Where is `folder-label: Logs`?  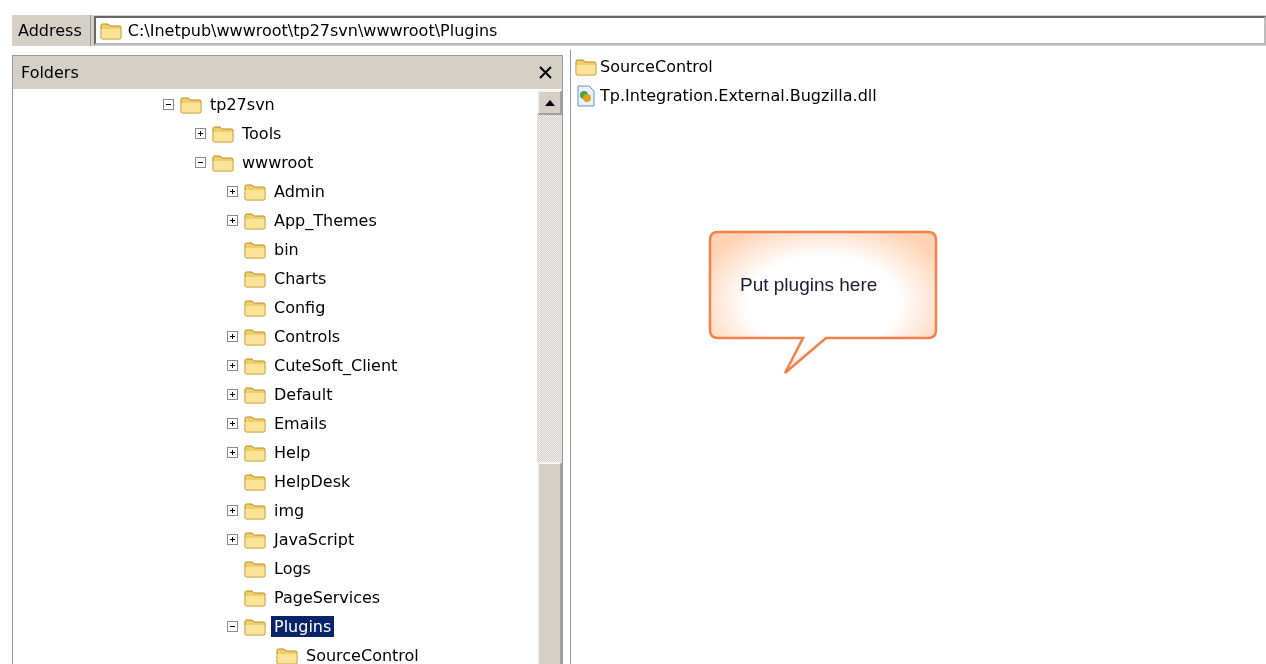
folder-label: Logs is located at coordinates (292, 568).